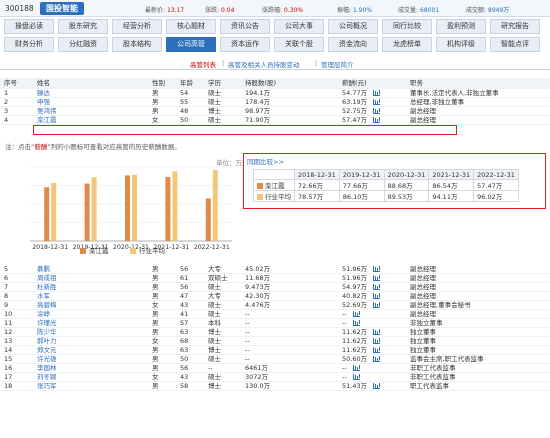 This screenshot has width=550, height=438. Describe the element at coordinates (90, 305) in the screenshot. I see `cell-name: 高碧梅` at that location.